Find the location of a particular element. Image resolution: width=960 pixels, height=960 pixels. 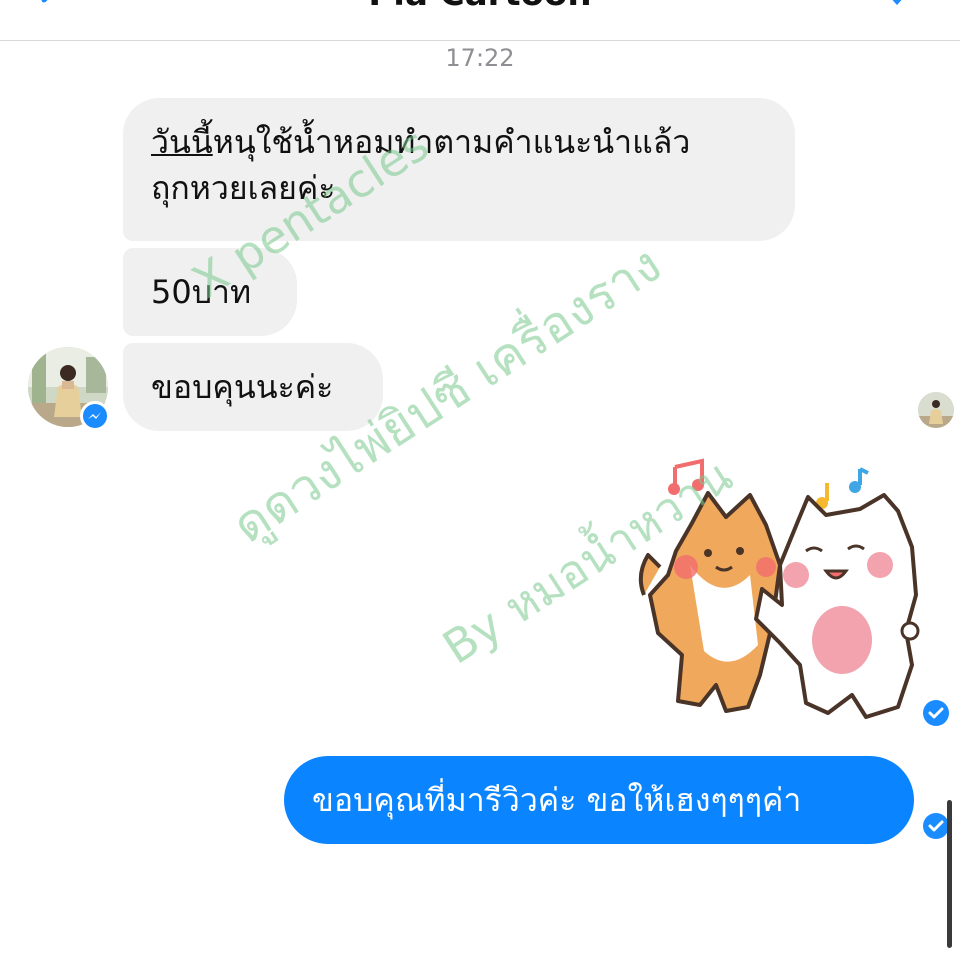

messenger-bolt-icon is located at coordinates (94, 415).